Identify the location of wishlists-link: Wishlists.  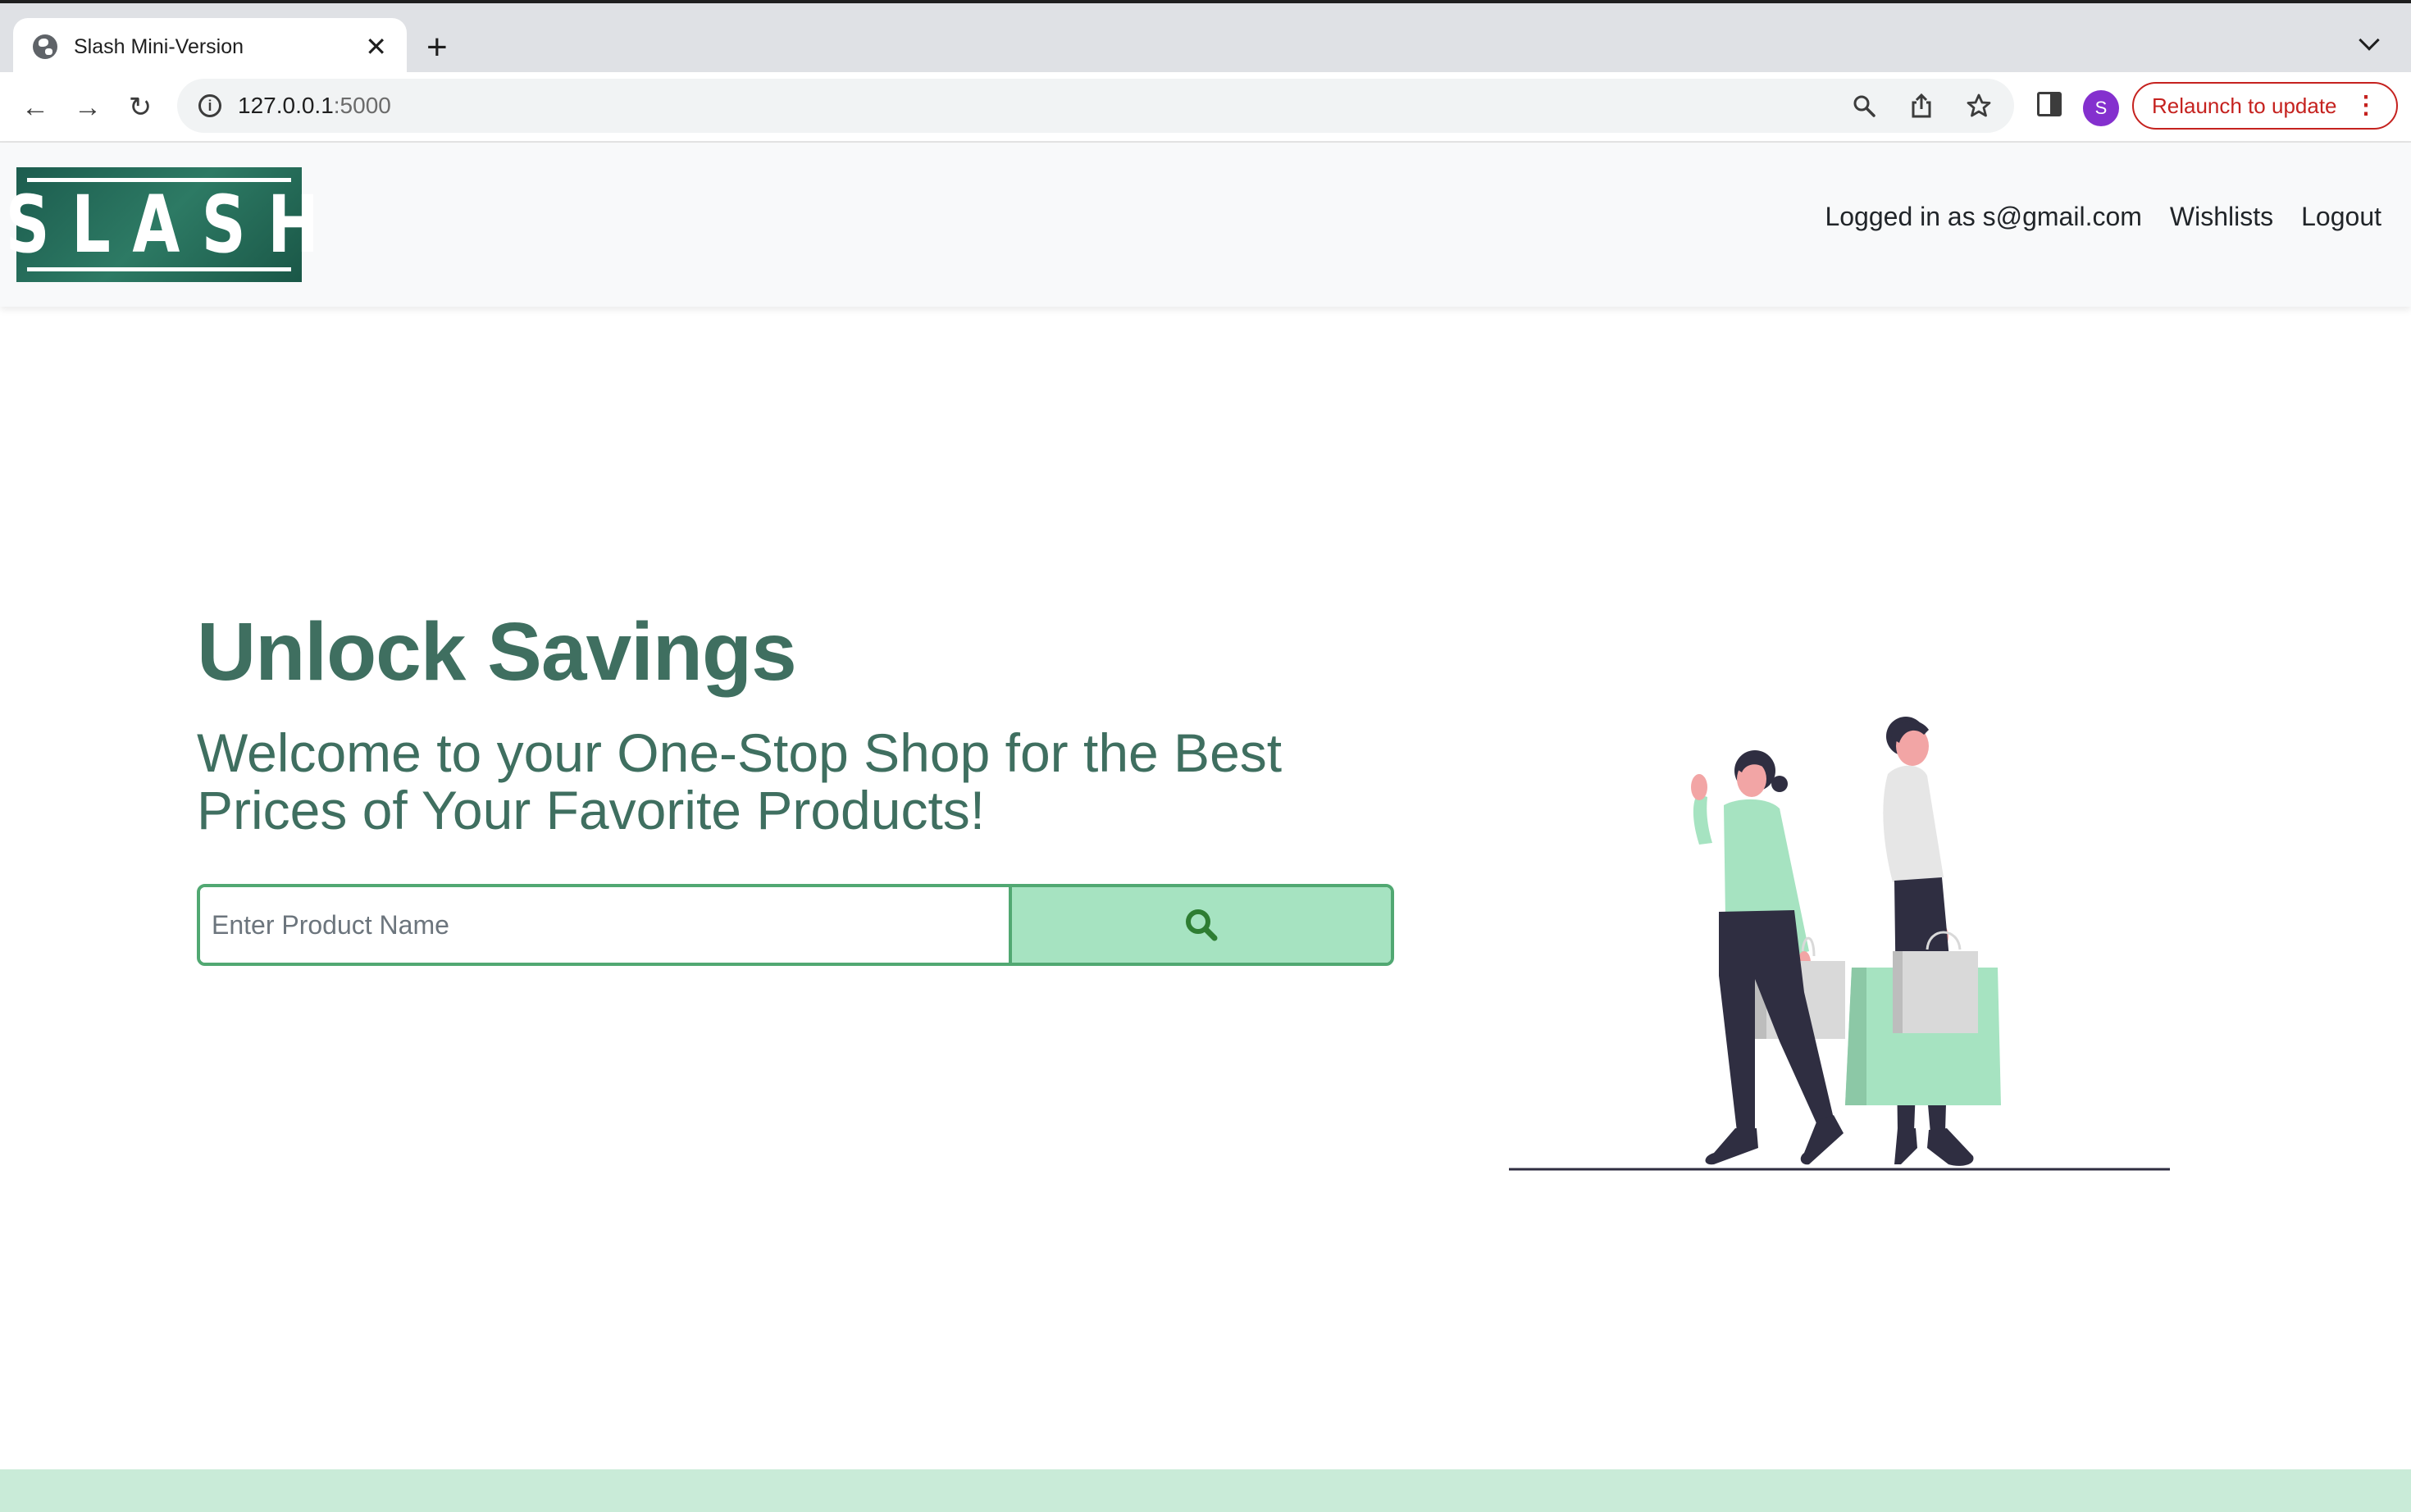
(2221, 217).